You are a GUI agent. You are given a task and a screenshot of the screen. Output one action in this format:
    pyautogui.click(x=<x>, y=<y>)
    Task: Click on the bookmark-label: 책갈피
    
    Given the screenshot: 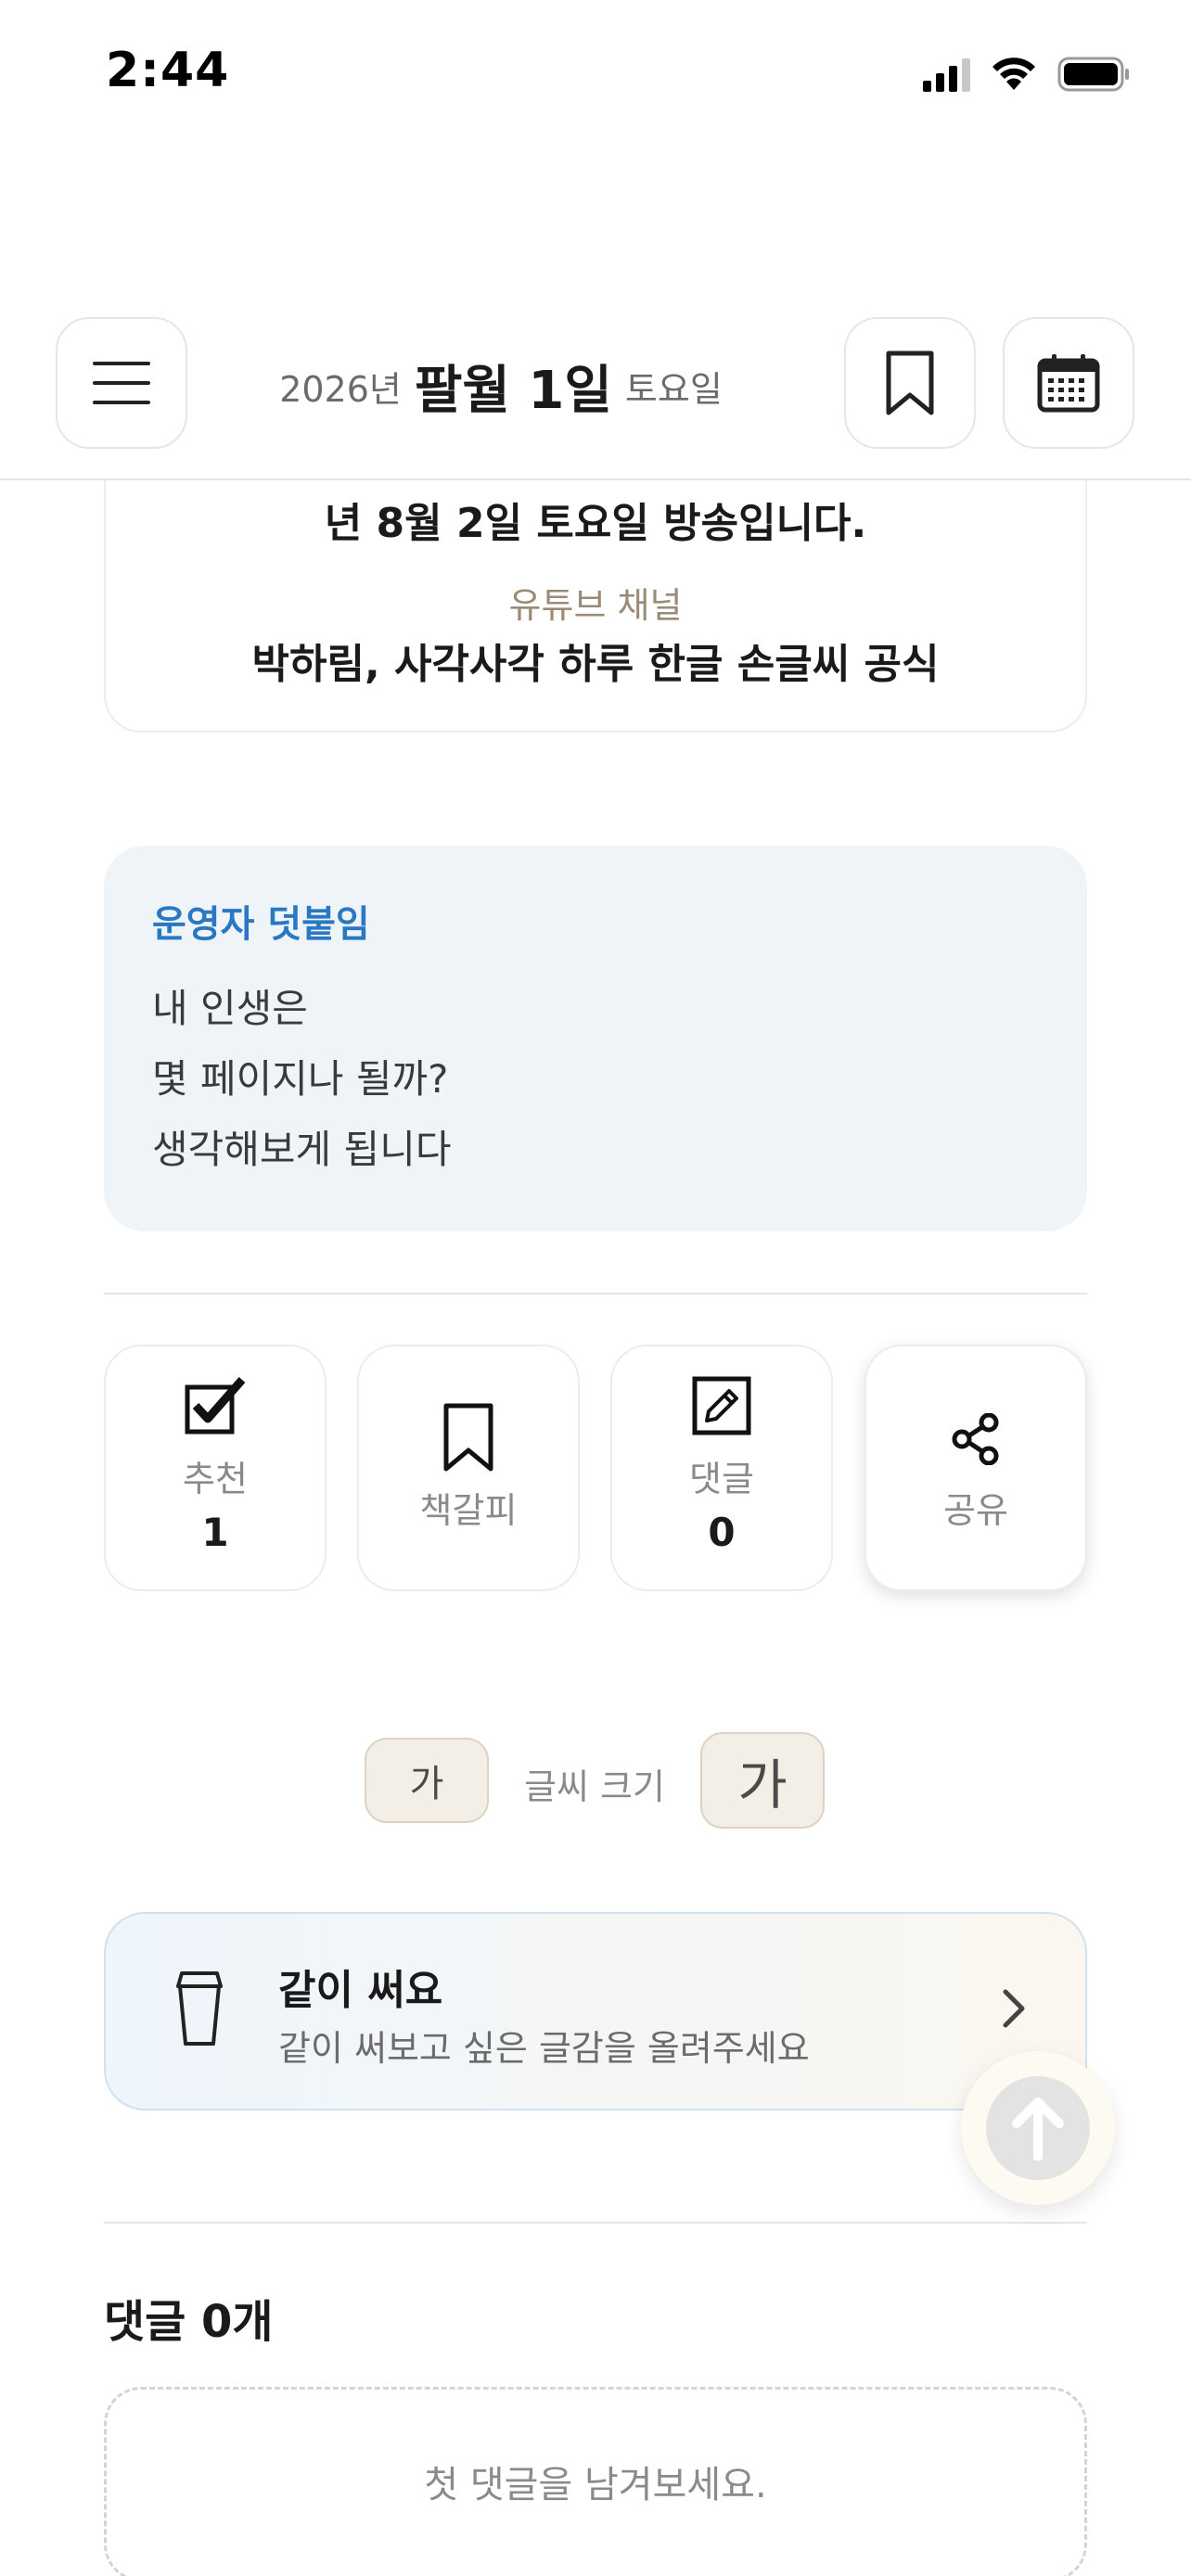 What is the action you would take?
    pyautogui.click(x=468, y=1511)
    